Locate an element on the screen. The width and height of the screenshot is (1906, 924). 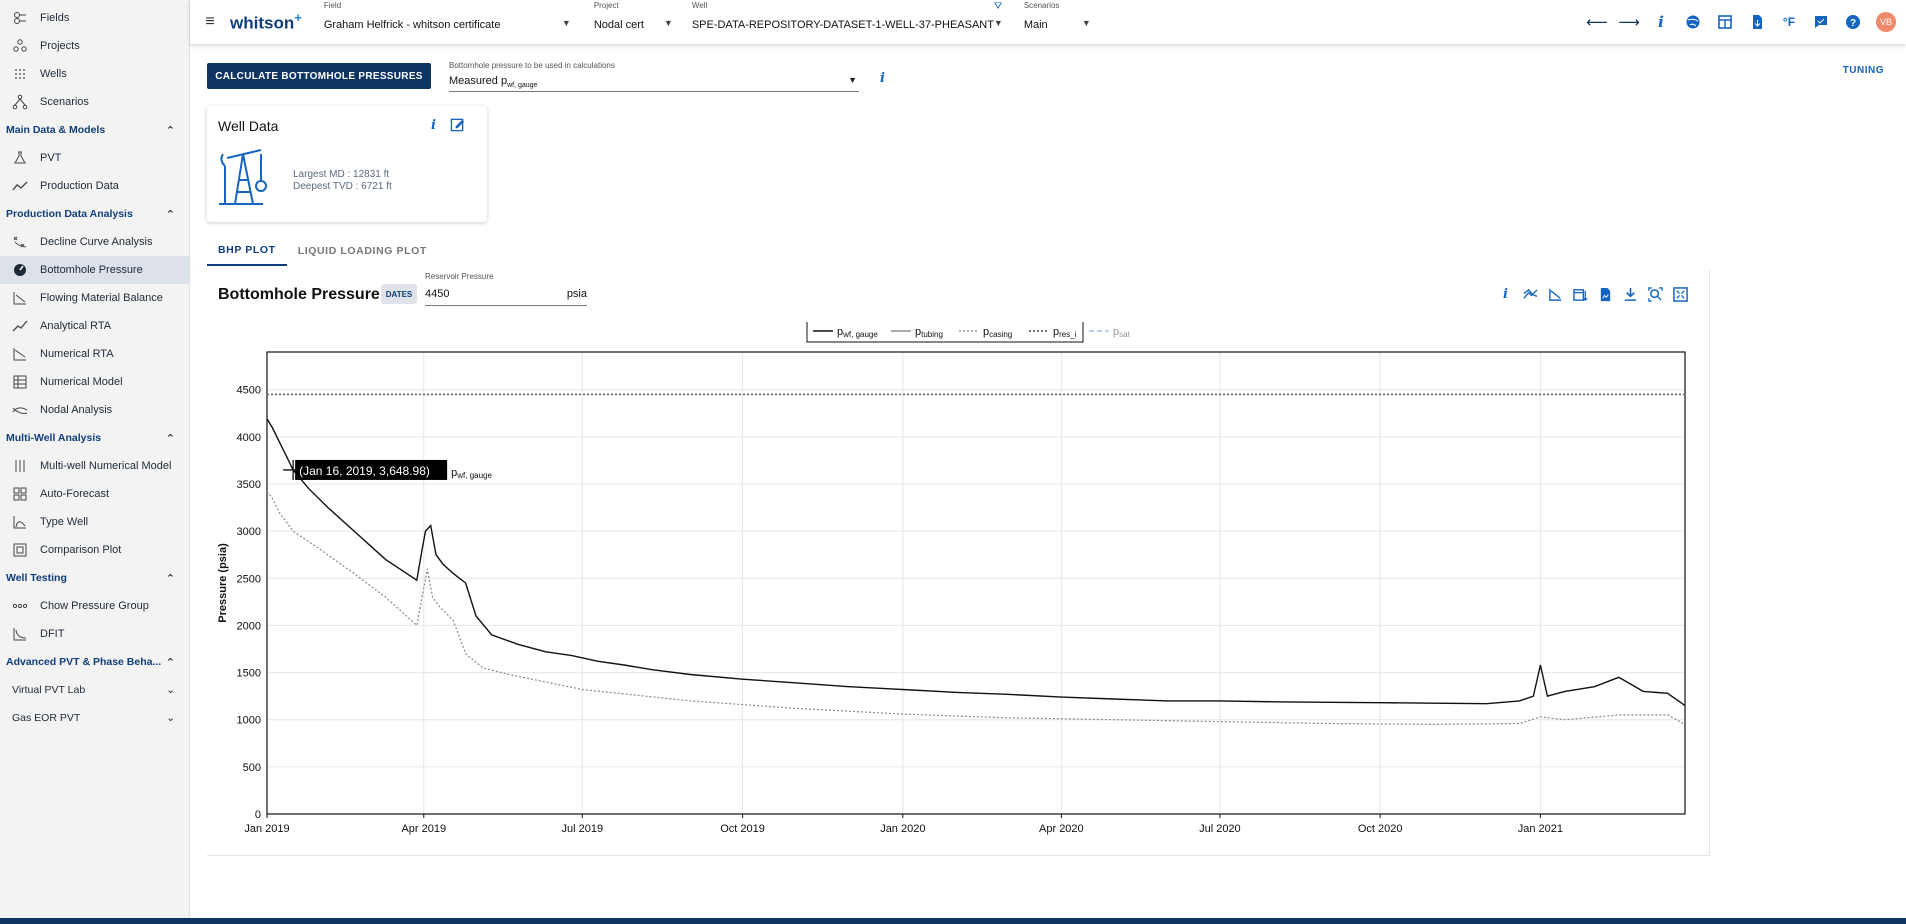
x-tick-label: Apr 2020 is located at coordinates (1061, 829).